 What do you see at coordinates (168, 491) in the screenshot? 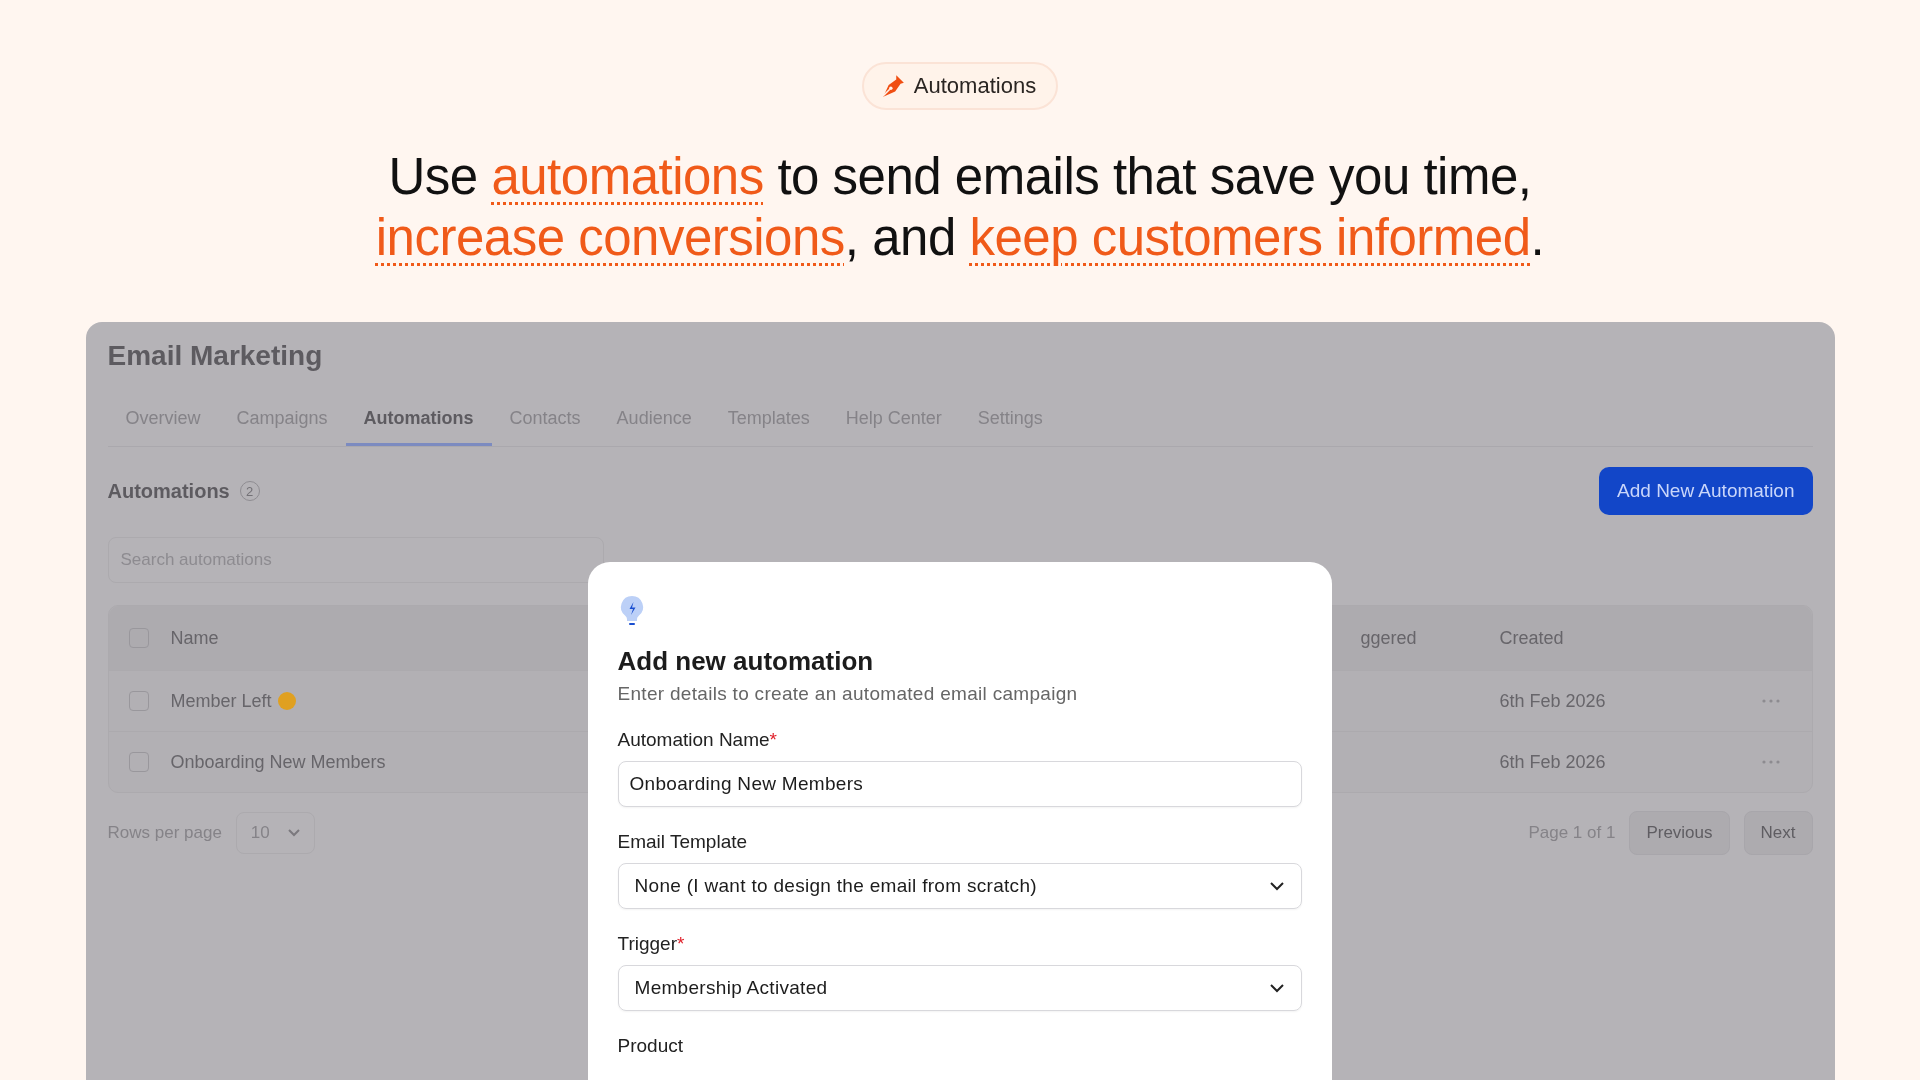
I see `section-title: Automations` at bounding box center [168, 491].